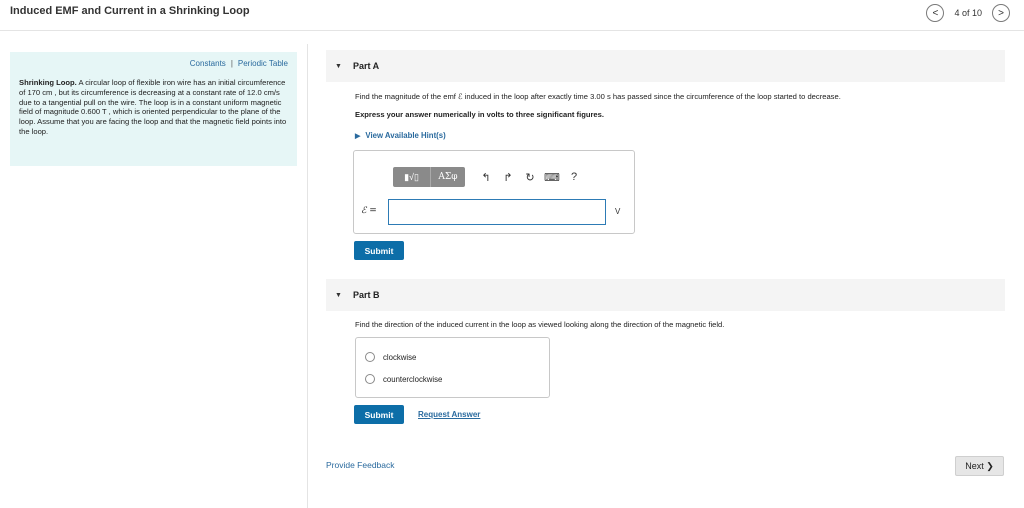  Describe the element at coordinates (935, 13) in the screenshot. I see `prev-item-button: <` at that location.